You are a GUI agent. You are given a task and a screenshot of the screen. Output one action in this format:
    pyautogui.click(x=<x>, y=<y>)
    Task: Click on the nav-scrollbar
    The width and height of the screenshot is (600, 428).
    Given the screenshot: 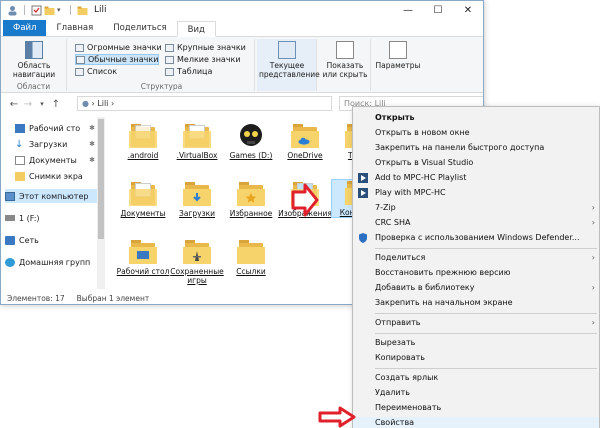 What is the action you would take?
    pyautogui.click(x=101, y=203)
    